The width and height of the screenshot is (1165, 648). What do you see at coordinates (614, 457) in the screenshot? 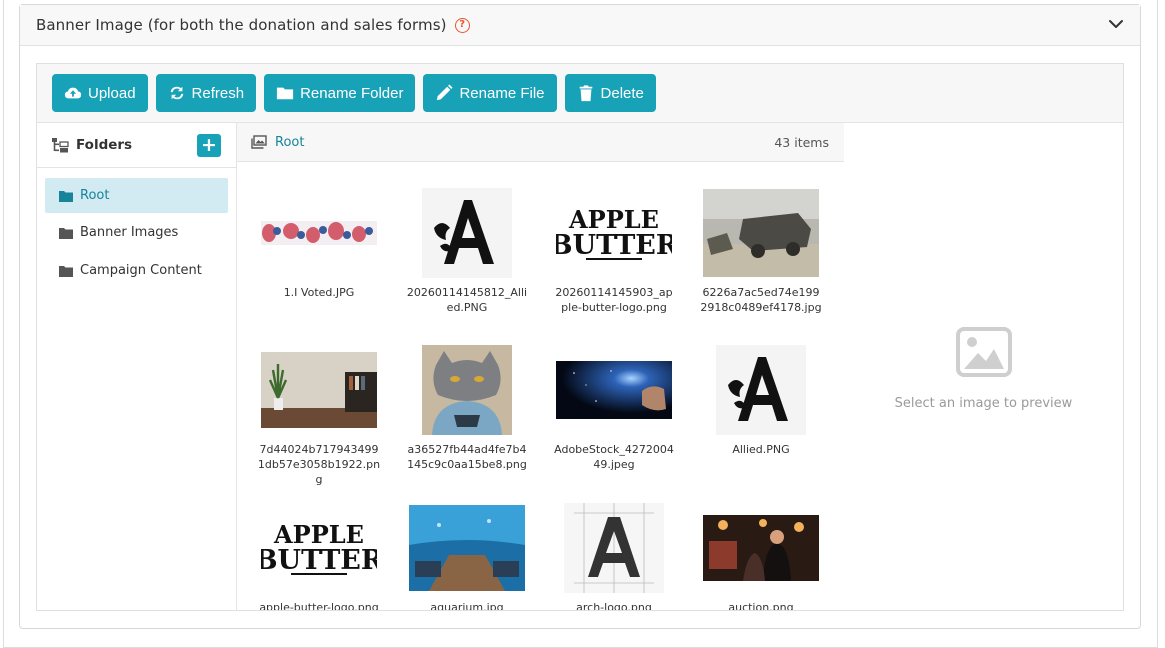
I see `file-name: AdobeStock_427200449.jpeg` at bounding box center [614, 457].